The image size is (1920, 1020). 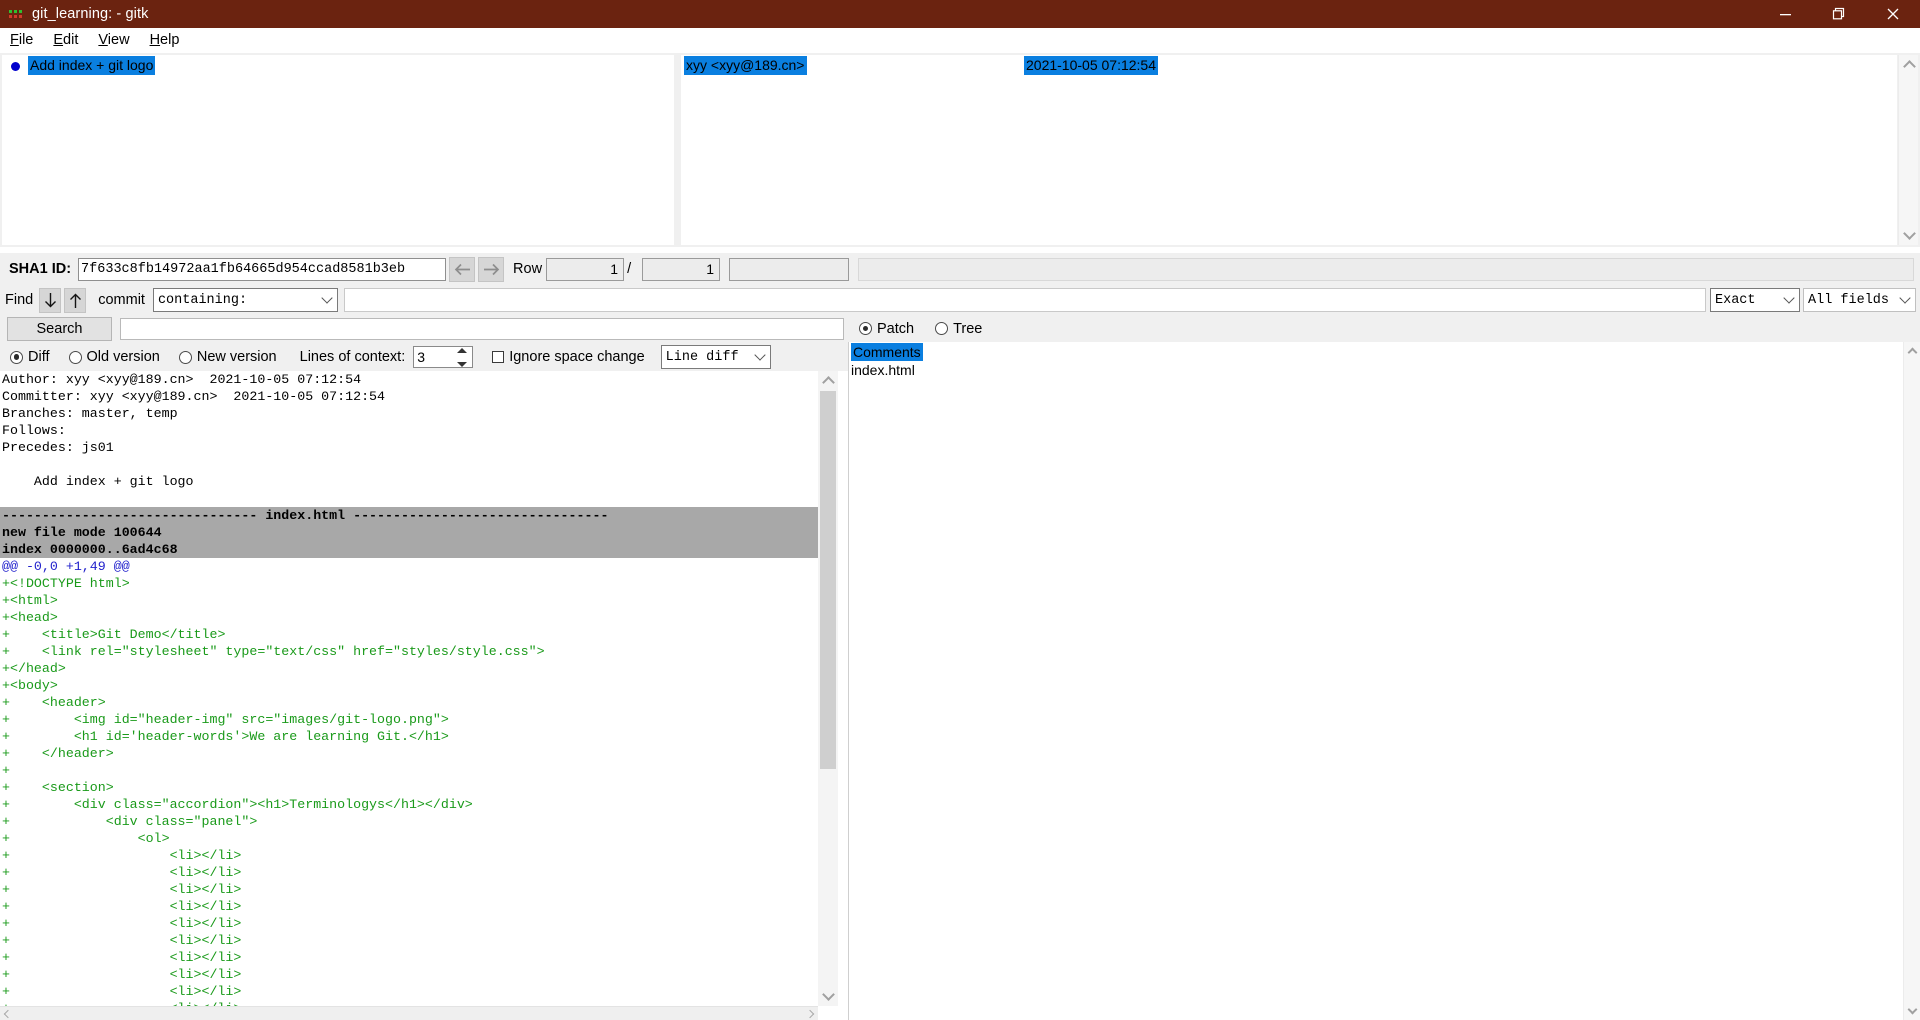 What do you see at coordinates (202, 300) in the screenshot?
I see `find-mode-value: containing:` at bounding box center [202, 300].